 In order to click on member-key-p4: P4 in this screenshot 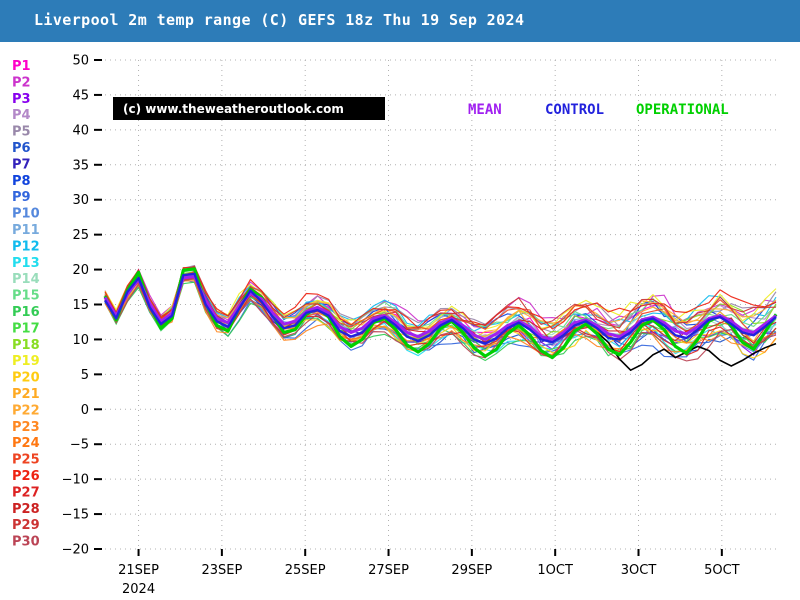, I will do `click(21, 115)`.